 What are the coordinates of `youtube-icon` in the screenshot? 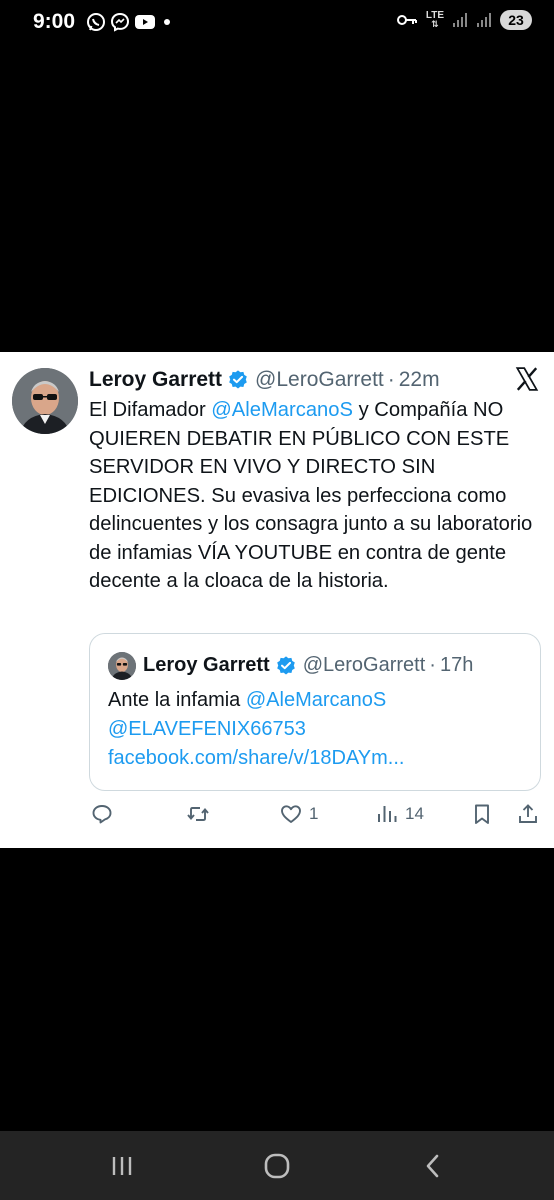 It's located at (145, 22).